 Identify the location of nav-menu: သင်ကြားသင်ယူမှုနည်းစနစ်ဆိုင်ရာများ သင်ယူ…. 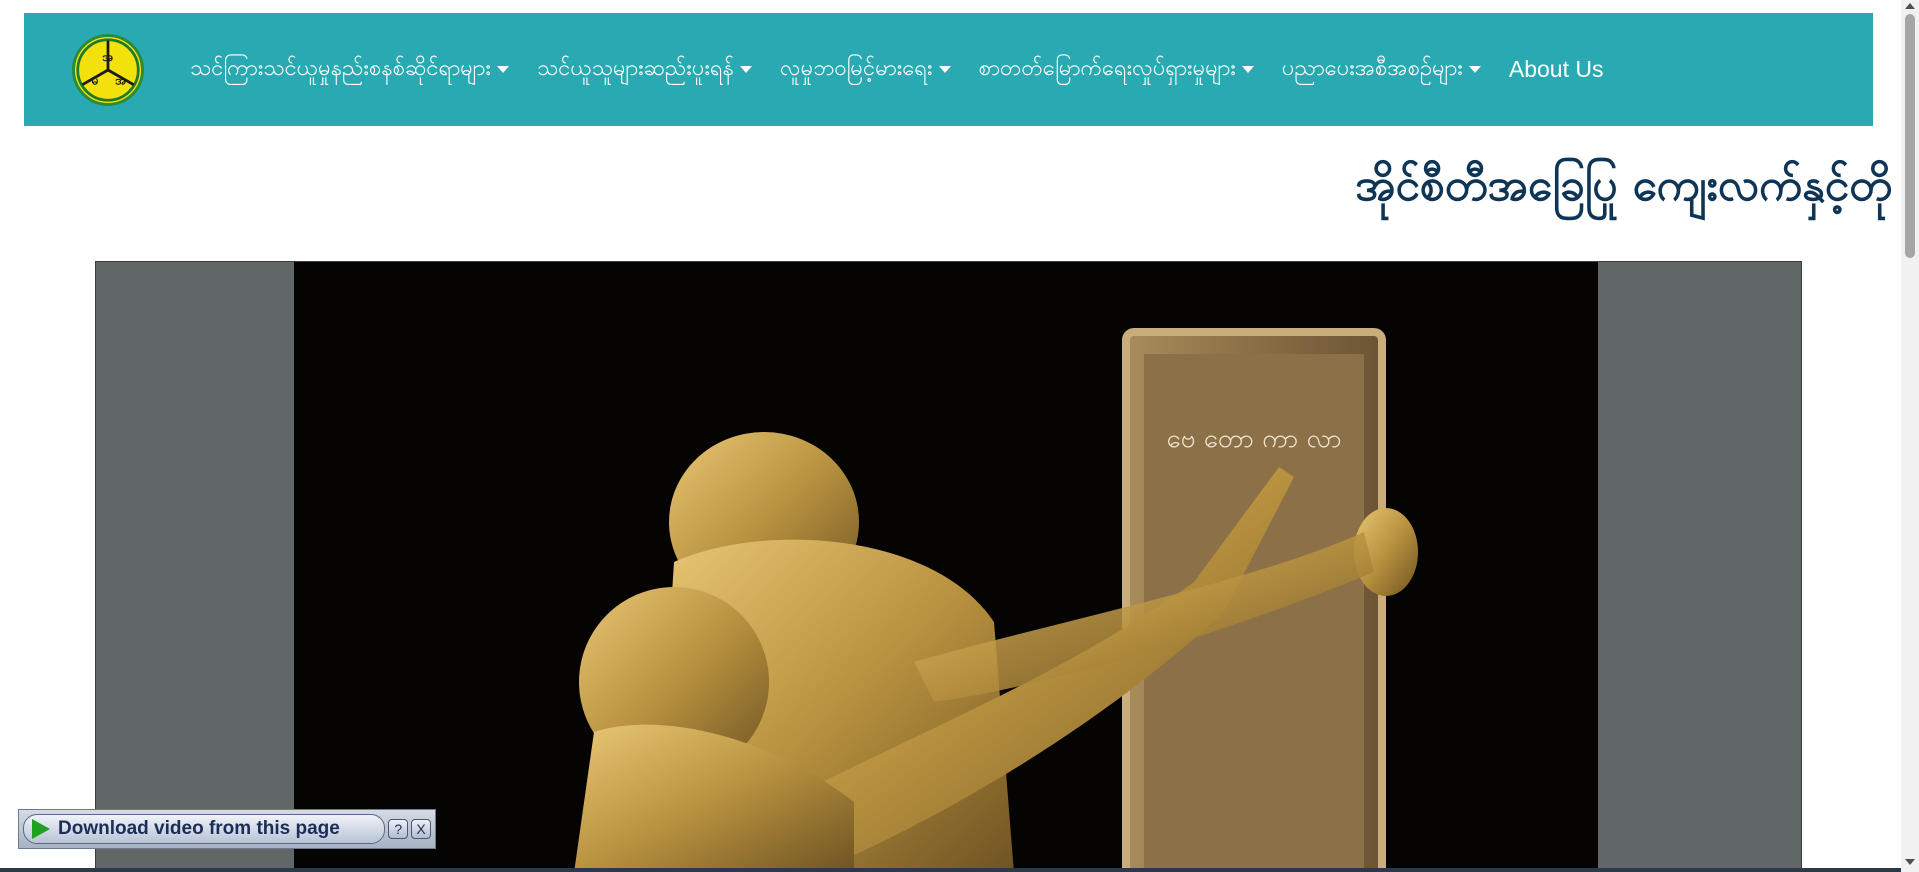
(896, 69).